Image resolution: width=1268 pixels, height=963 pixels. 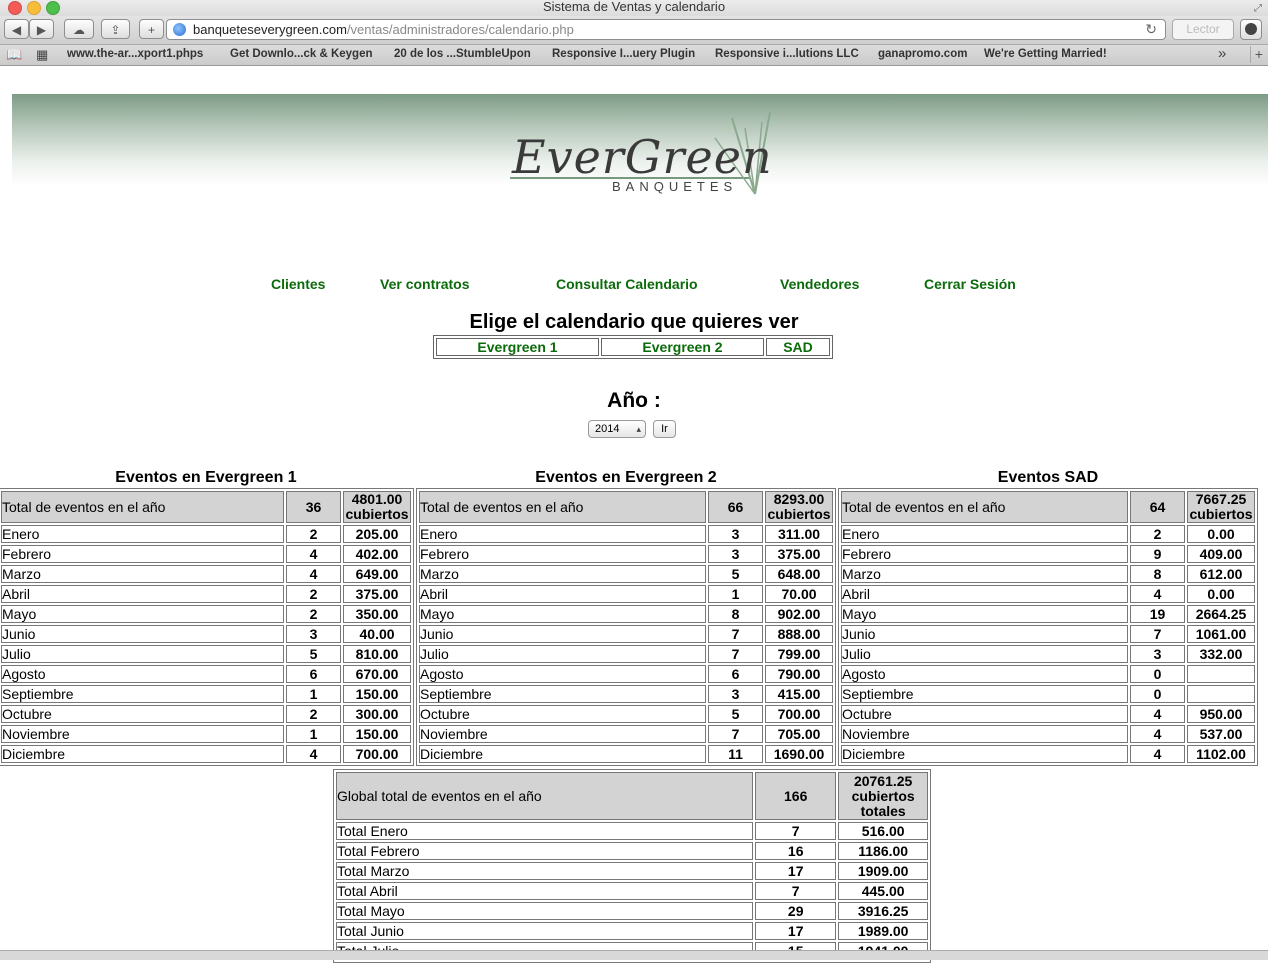 What do you see at coordinates (143, 754) in the screenshot?
I see `month-name: Diciembre` at bounding box center [143, 754].